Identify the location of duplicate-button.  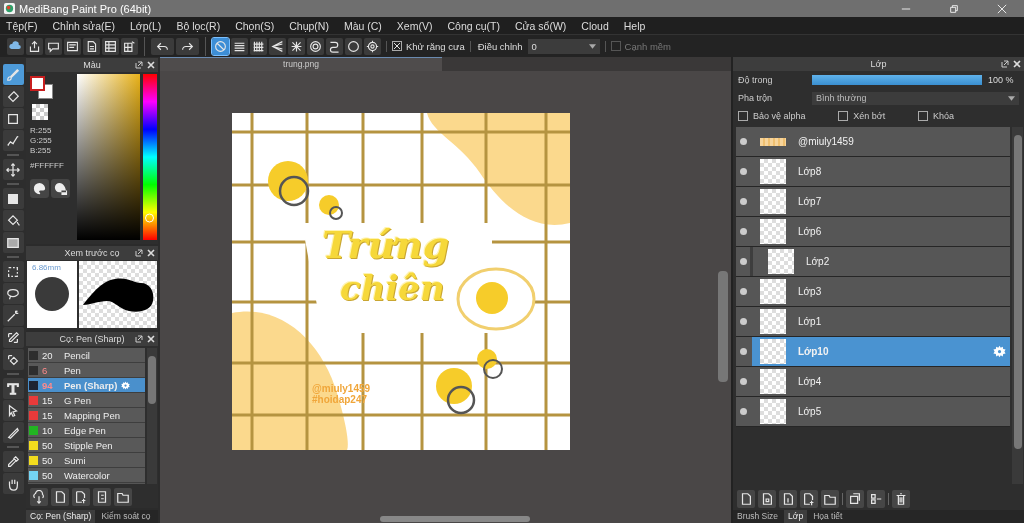
(855, 499).